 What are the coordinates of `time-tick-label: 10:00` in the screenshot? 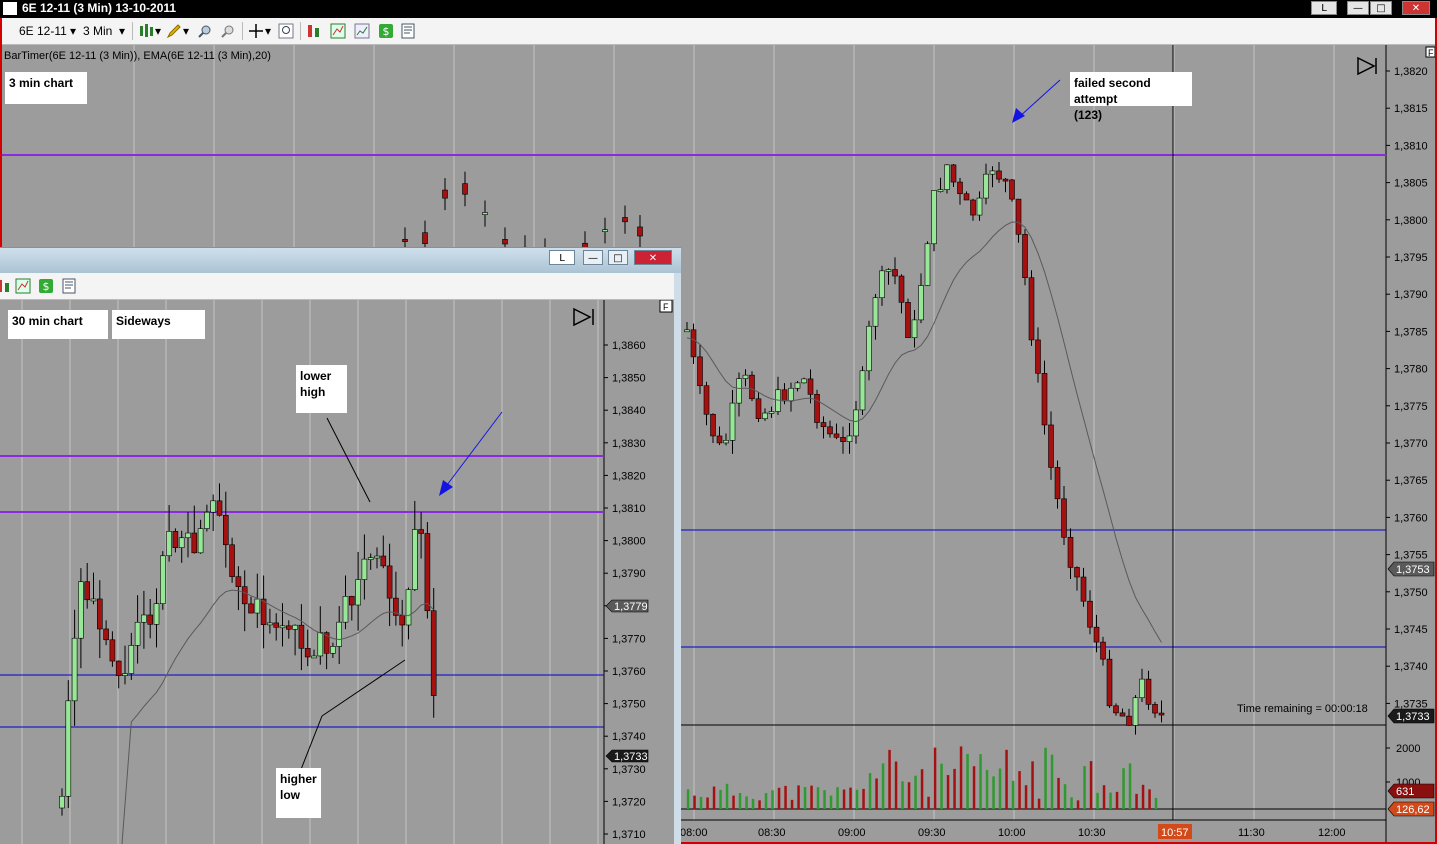 It's located at (1012, 833).